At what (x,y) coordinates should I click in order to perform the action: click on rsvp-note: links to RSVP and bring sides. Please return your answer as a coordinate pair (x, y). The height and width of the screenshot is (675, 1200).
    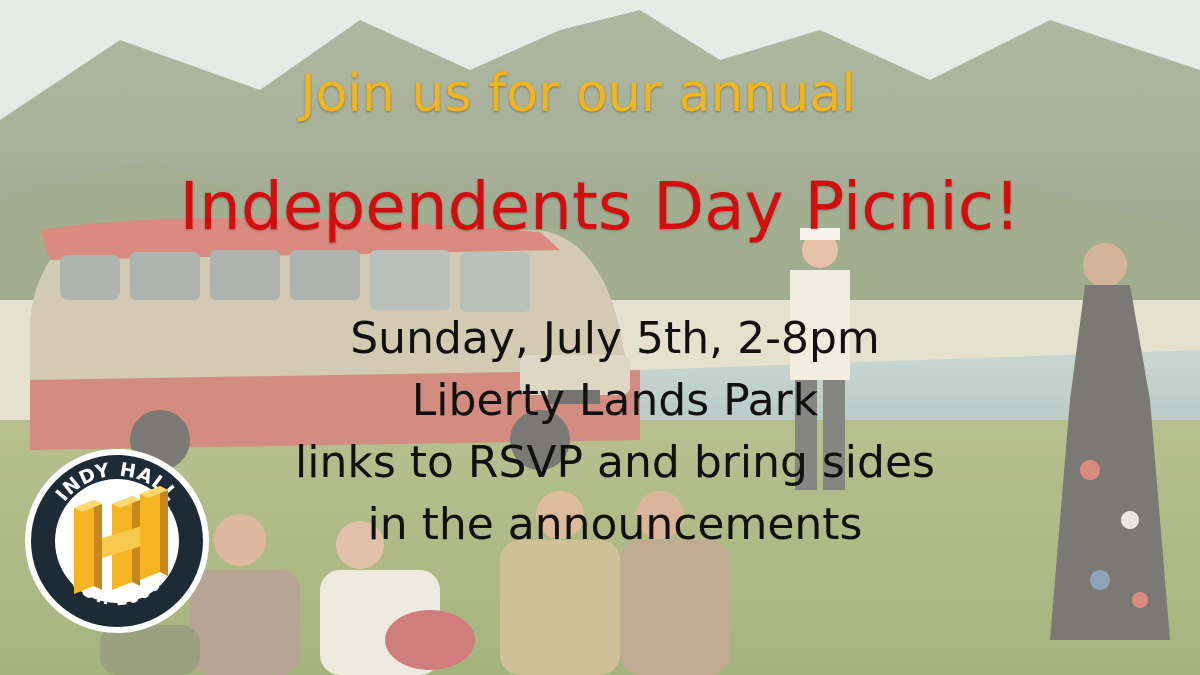
    Looking at the image, I should click on (615, 462).